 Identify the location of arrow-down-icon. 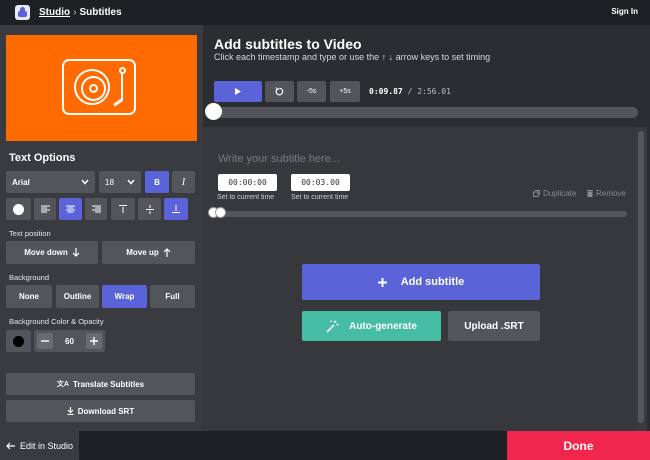
(76, 252).